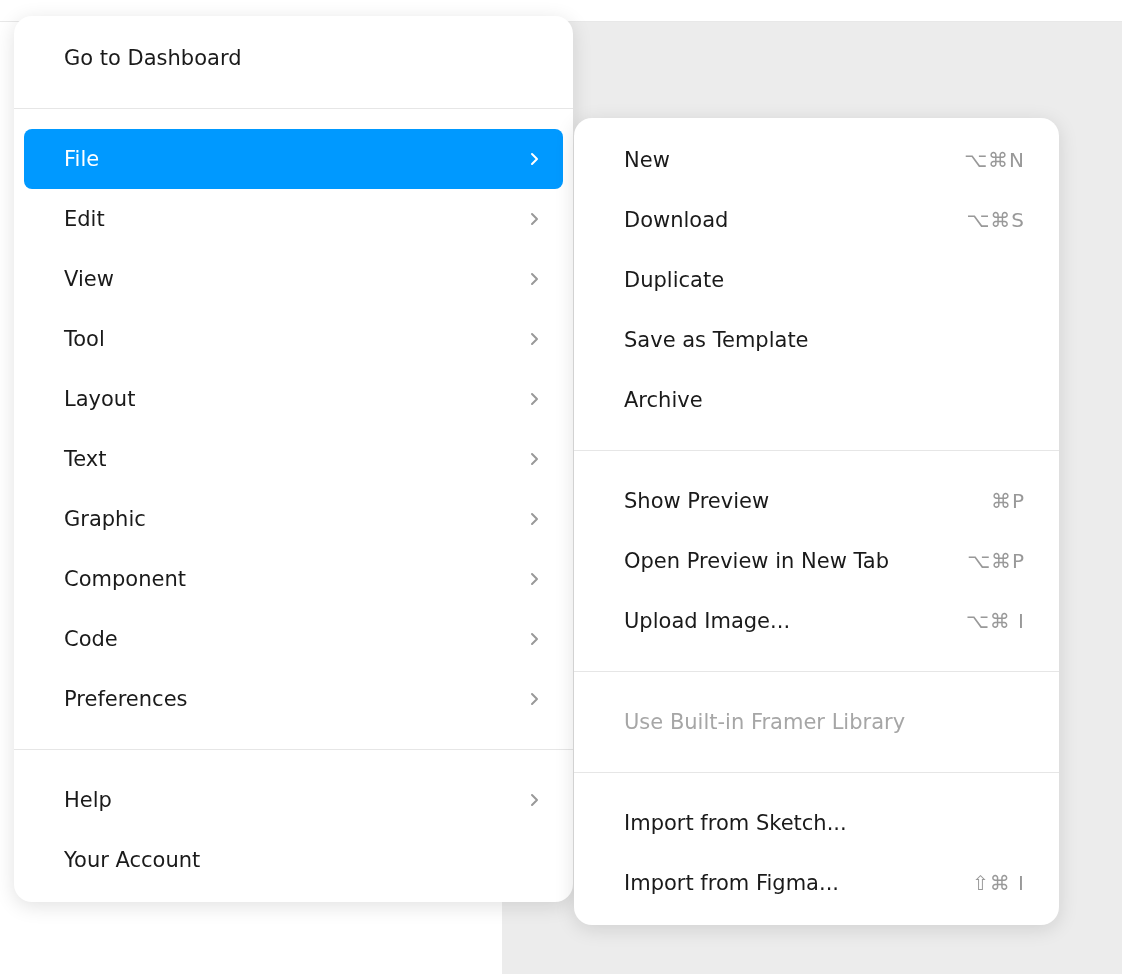  What do you see at coordinates (293, 339) in the screenshot?
I see `menu-item: Tool` at bounding box center [293, 339].